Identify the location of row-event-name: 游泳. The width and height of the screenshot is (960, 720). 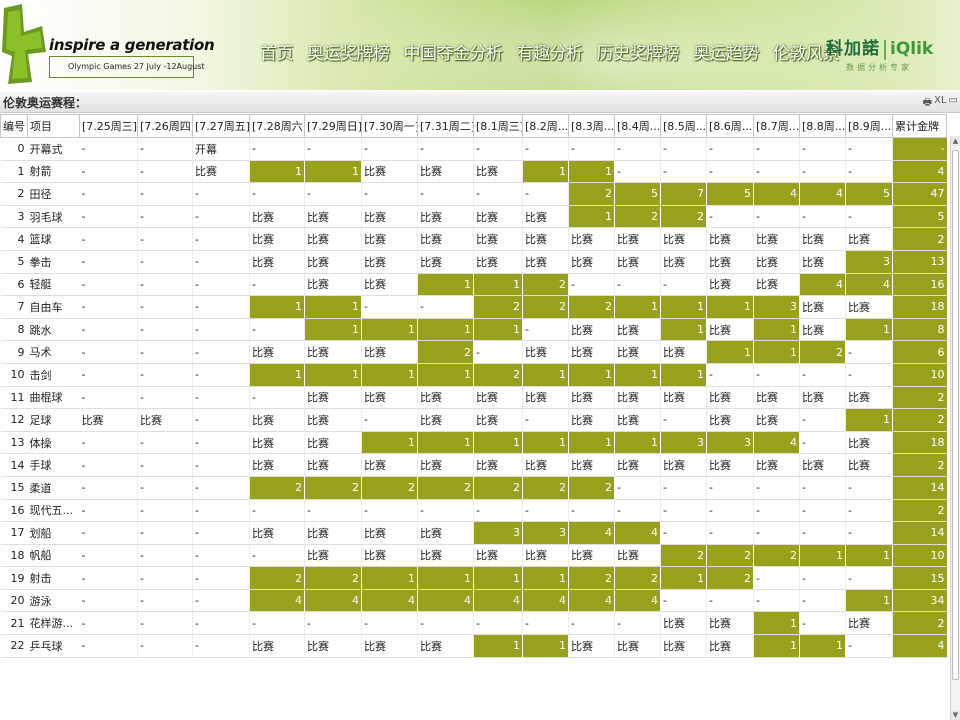
(53, 601).